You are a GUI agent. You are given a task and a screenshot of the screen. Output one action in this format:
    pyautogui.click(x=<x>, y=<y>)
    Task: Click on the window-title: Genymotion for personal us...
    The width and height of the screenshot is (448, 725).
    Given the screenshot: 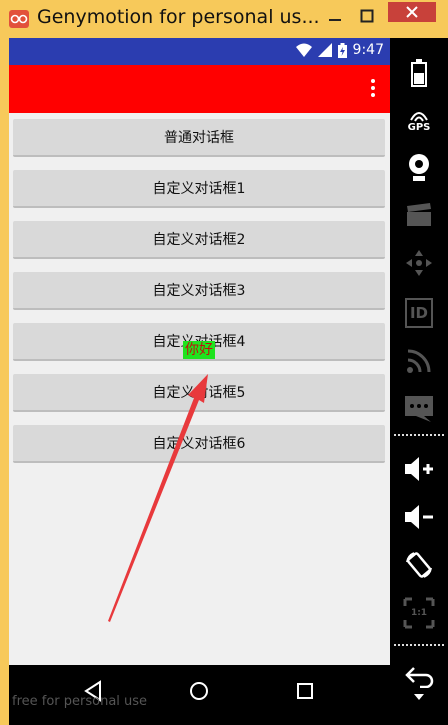 What is the action you would take?
    pyautogui.click(x=178, y=17)
    